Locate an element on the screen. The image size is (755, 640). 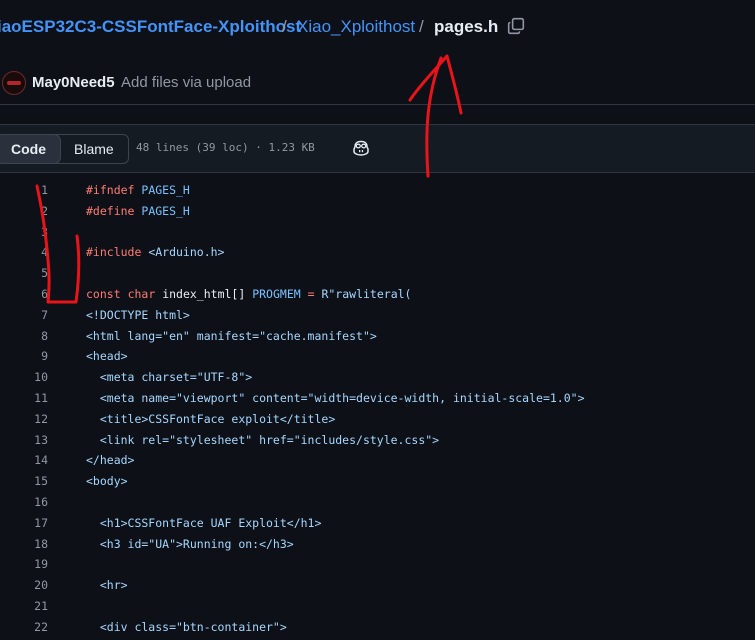
code-line-content: <meta charset="UTF-8"> is located at coordinates (169, 377).